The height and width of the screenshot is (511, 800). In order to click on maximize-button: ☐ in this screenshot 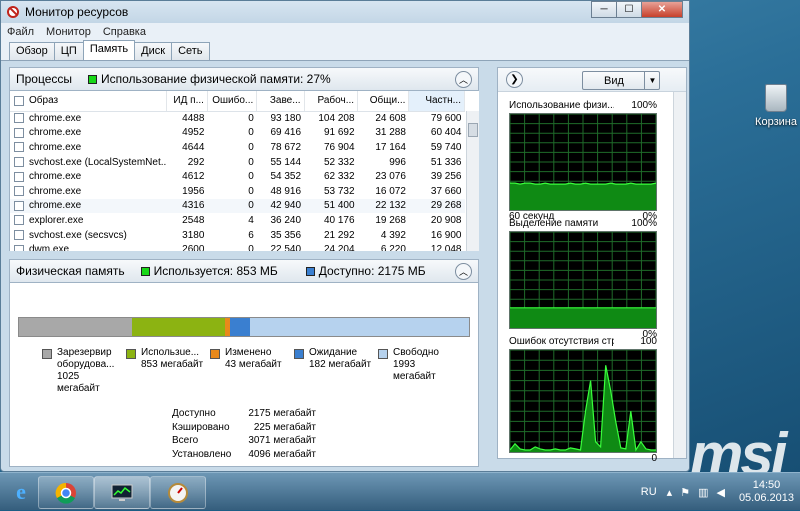, I will do `click(629, 9)`.